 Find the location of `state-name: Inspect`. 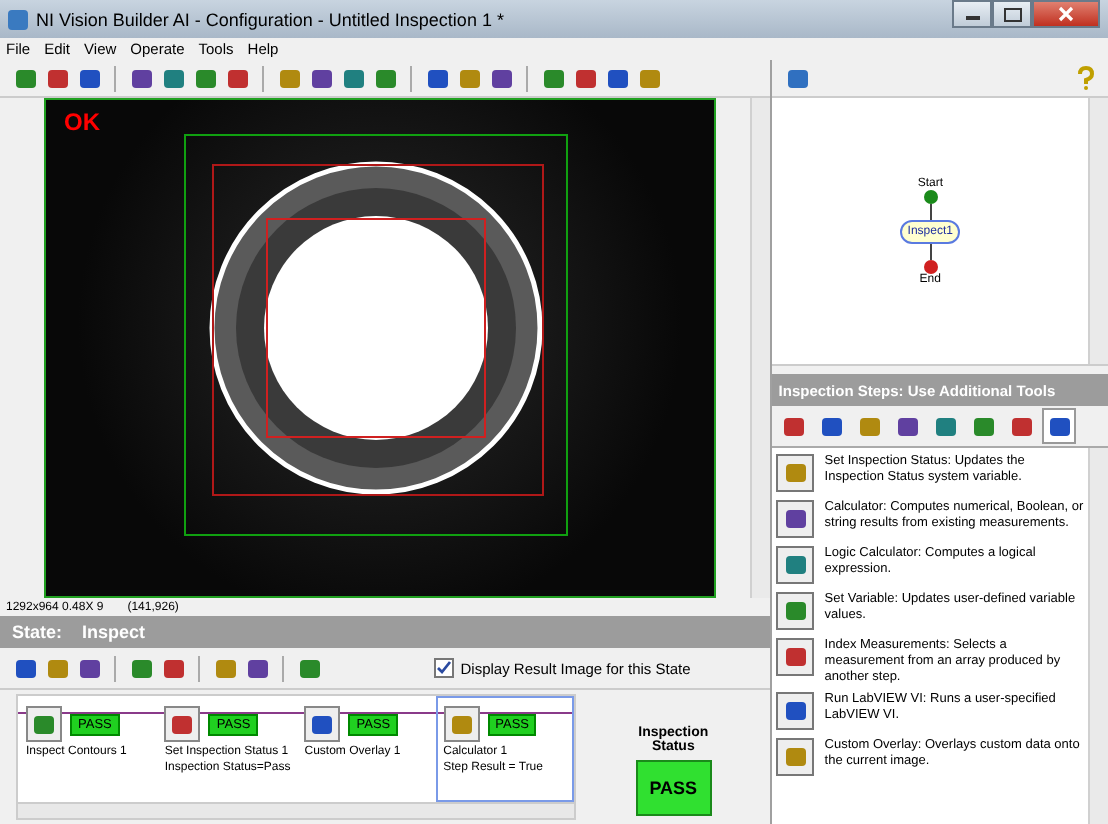

state-name: Inspect is located at coordinates (114, 632).